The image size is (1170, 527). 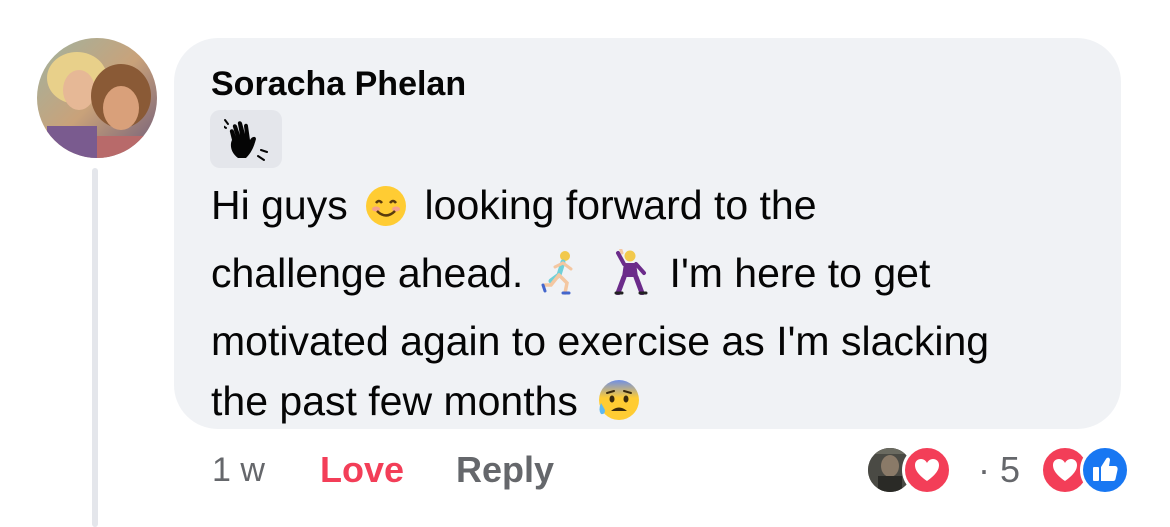 I want to click on love-button: Love, so click(x=362, y=470).